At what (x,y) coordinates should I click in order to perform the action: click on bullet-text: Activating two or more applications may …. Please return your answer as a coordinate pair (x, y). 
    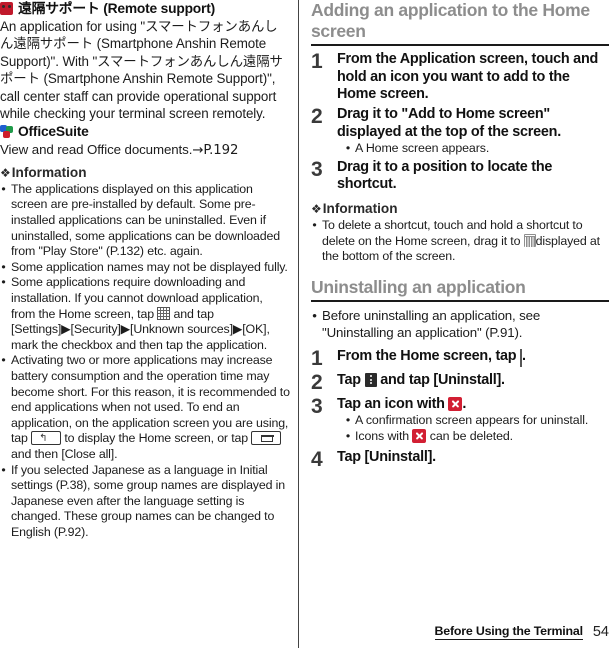
    Looking at the image, I should click on (150, 407).